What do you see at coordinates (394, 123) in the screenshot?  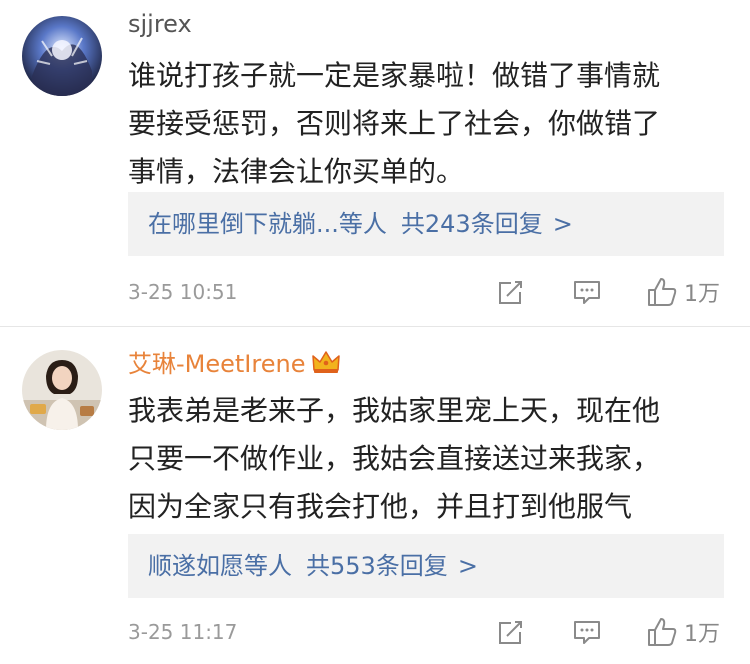 I see `comment-text-line: 要接受惩罚，否则将来上了社会，你做错了` at bounding box center [394, 123].